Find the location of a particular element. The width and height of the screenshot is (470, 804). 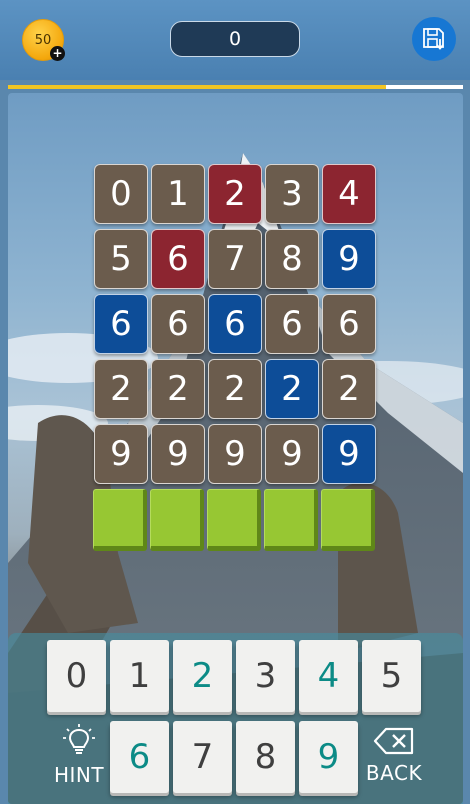

save-download-icon is located at coordinates (433, 39).